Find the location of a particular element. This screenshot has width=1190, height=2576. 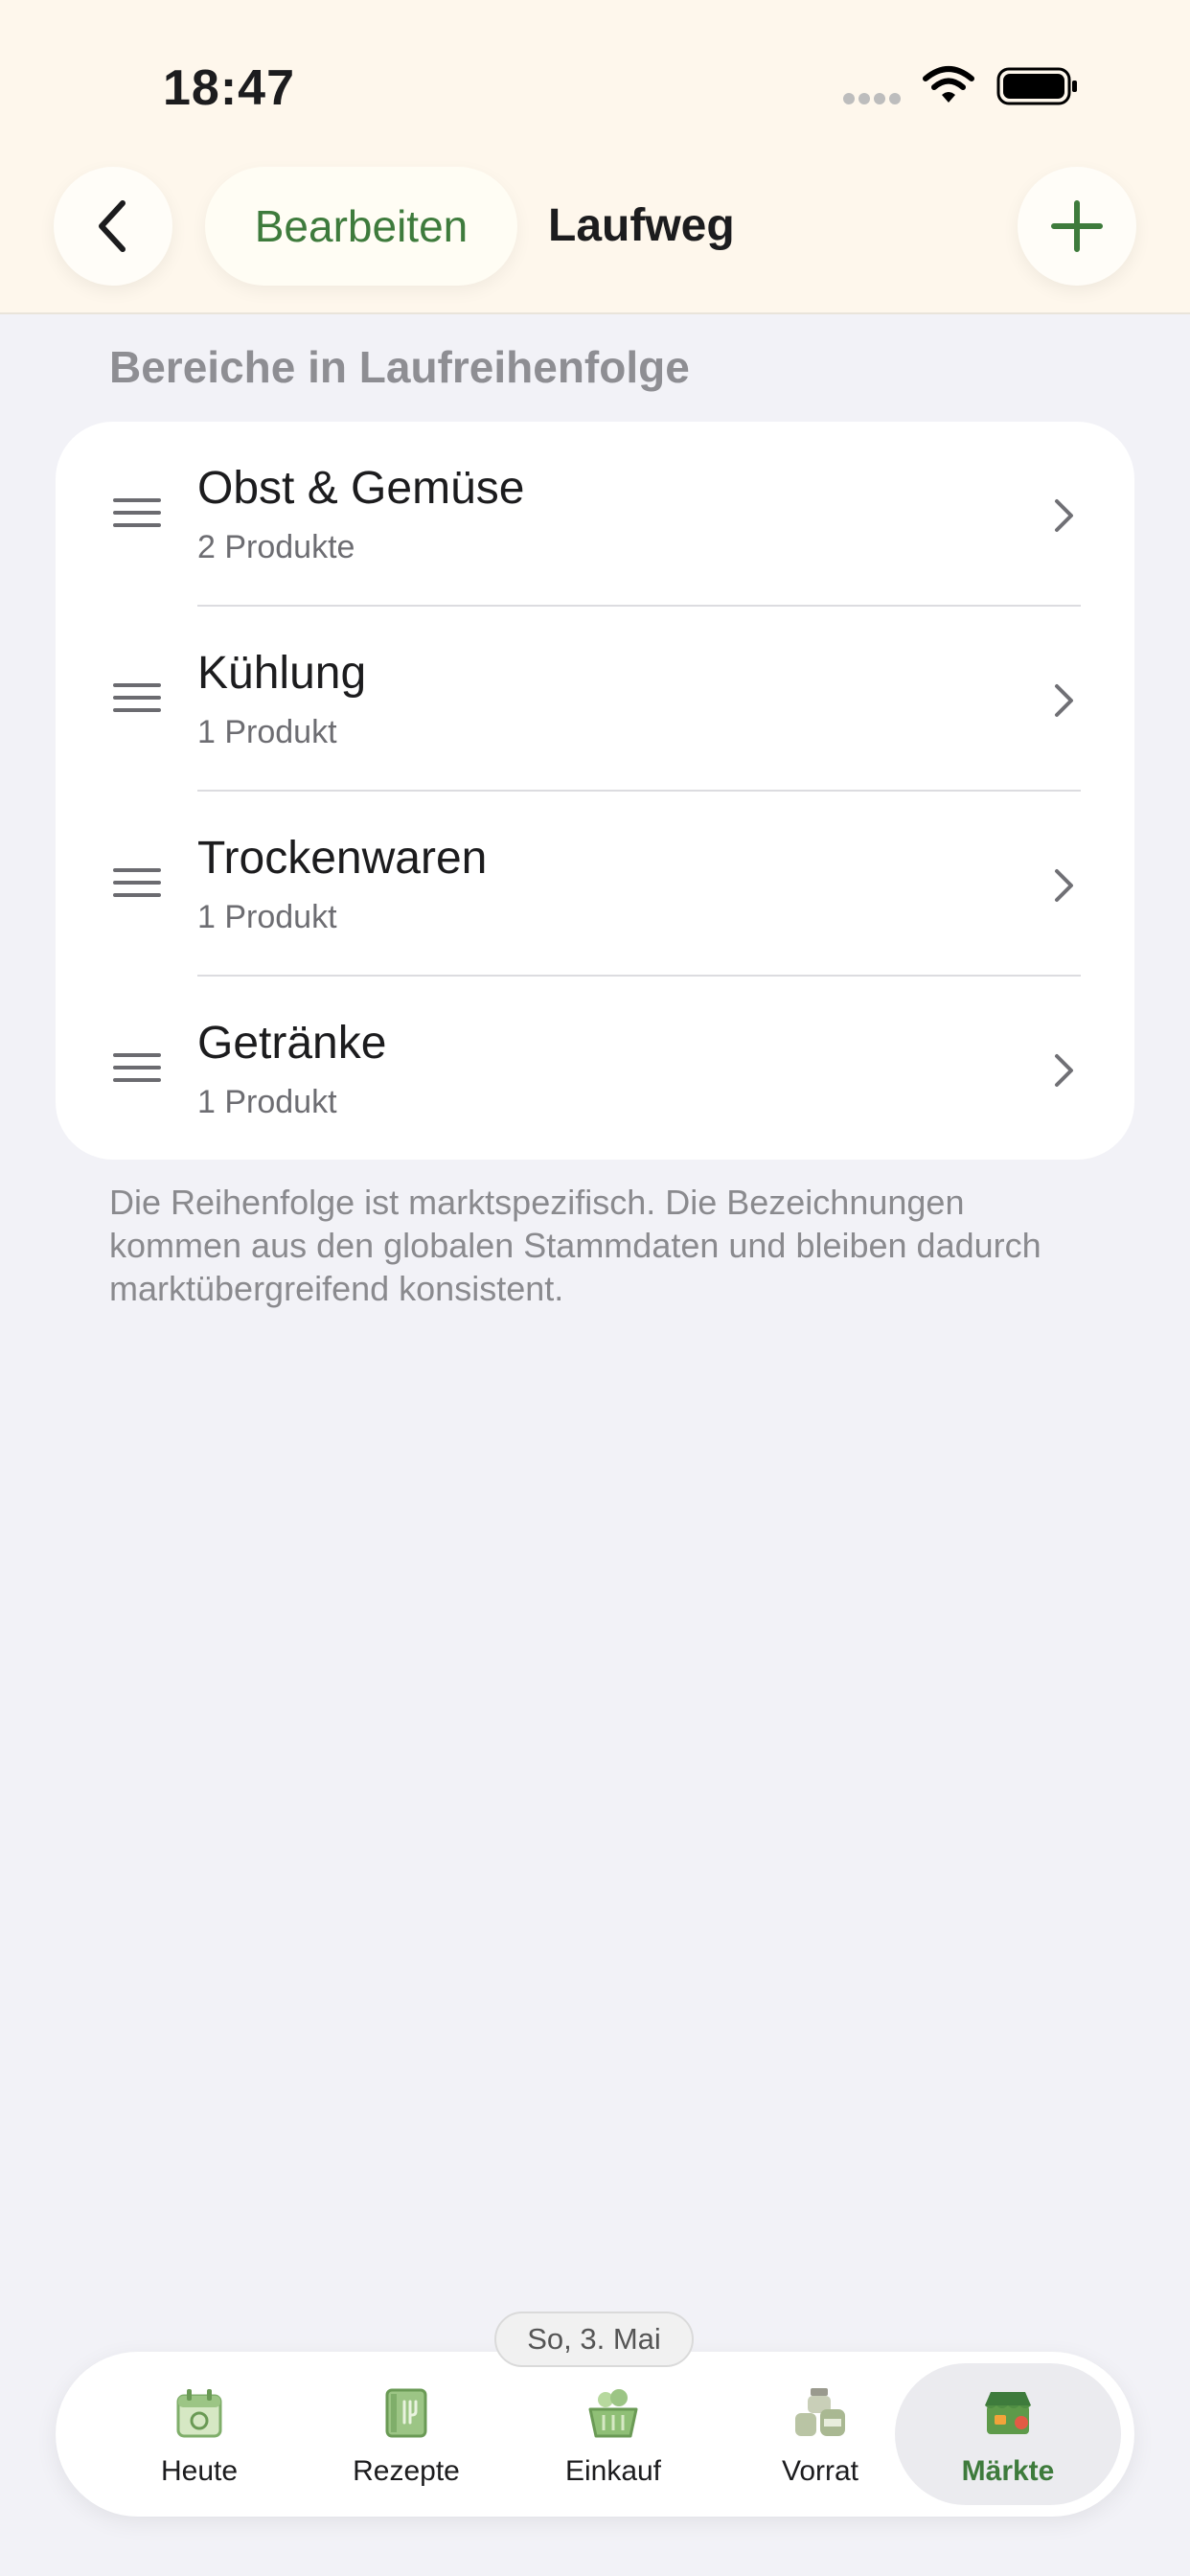

area-product-count: 2 Produkte is located at coordinates (276, 547).